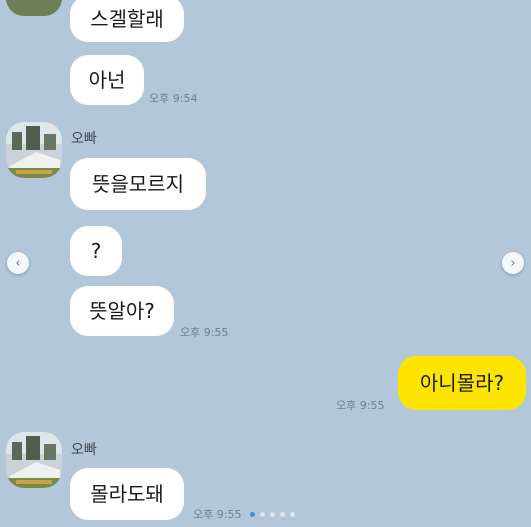 The height and width of the screenshot is (527, 531). I want to click on message-bubble: 뜻알아?, so click(122, 311).